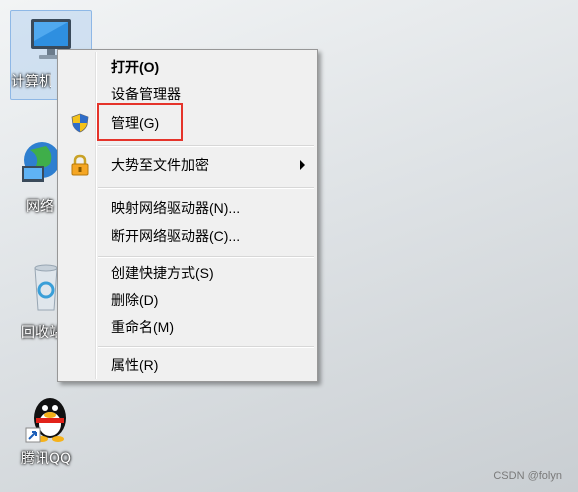 The width and height of the screenshot is (578, 492). What do you see at coordinates (31, 82) in the screenshot?
I see `desktop-icon-label: 计算机` at bounding box center [31, 82].